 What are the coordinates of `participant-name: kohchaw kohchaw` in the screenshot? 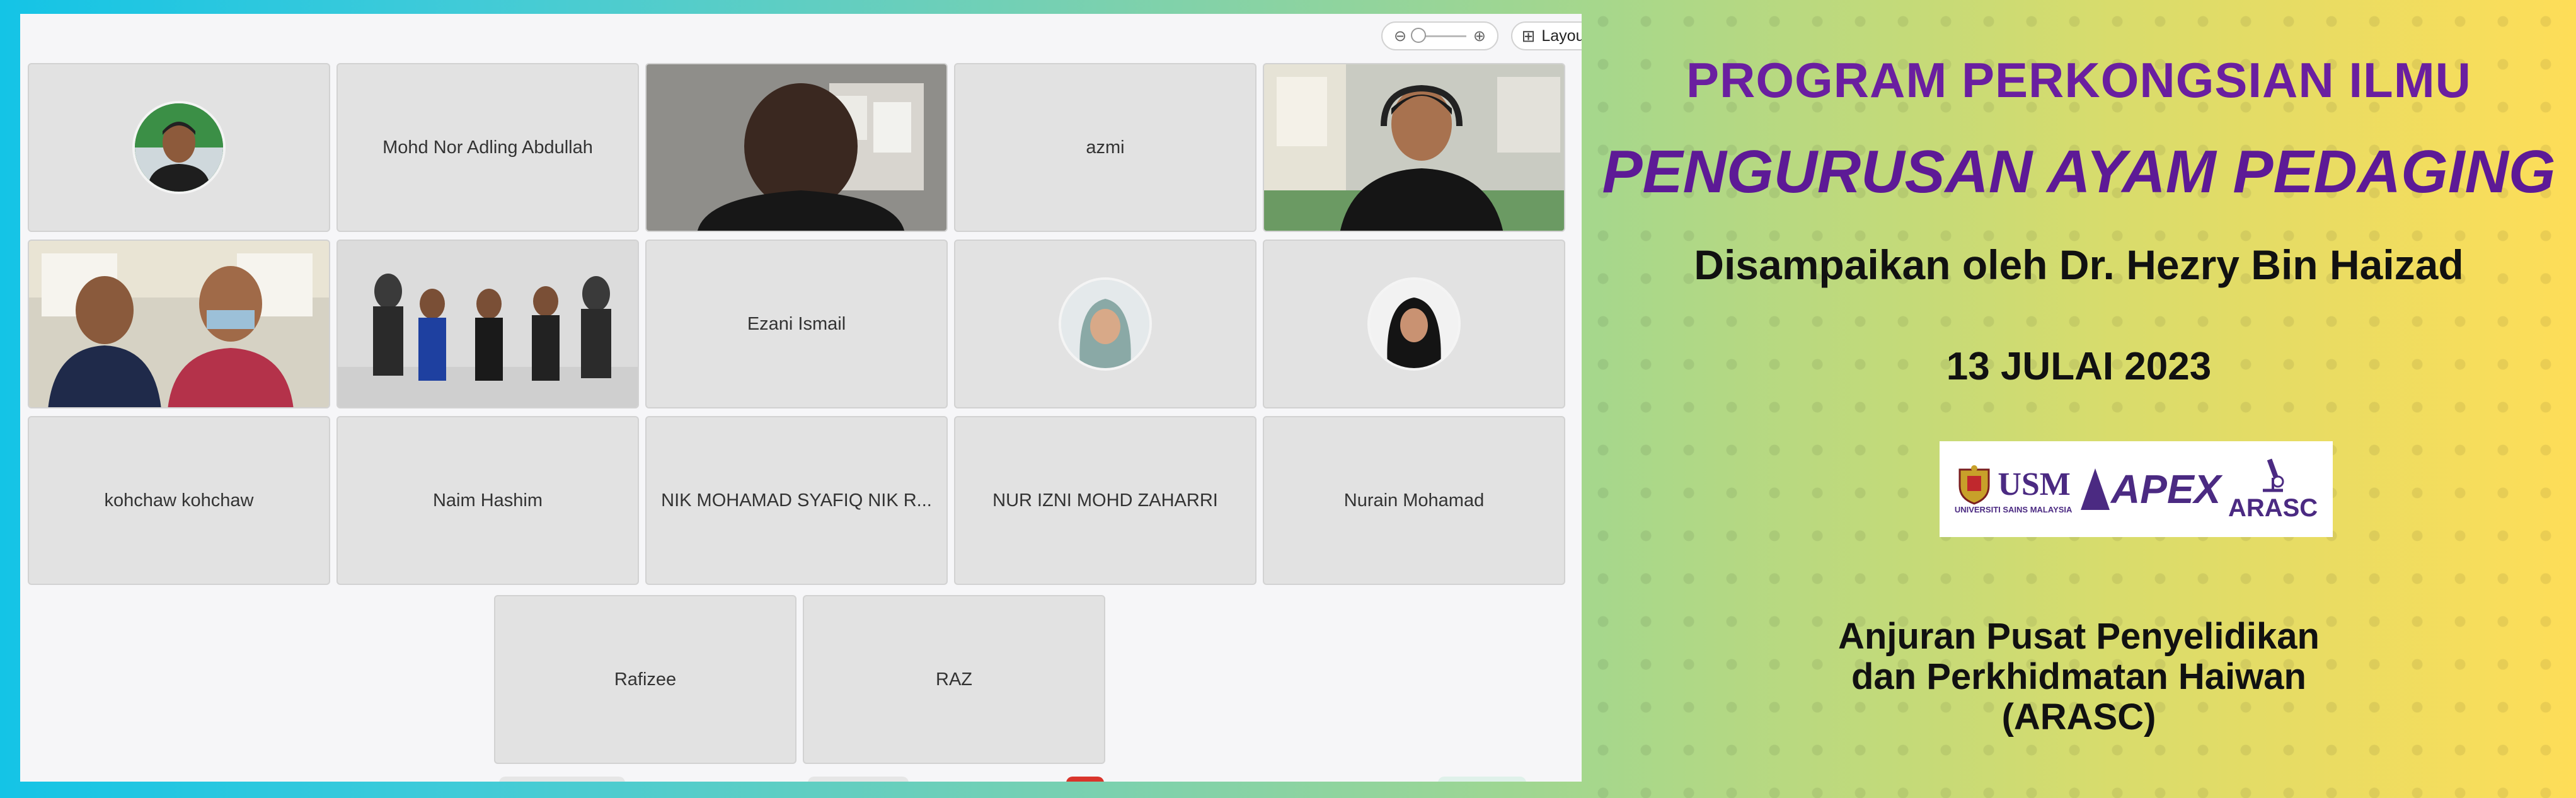 It's located at (179, 500).